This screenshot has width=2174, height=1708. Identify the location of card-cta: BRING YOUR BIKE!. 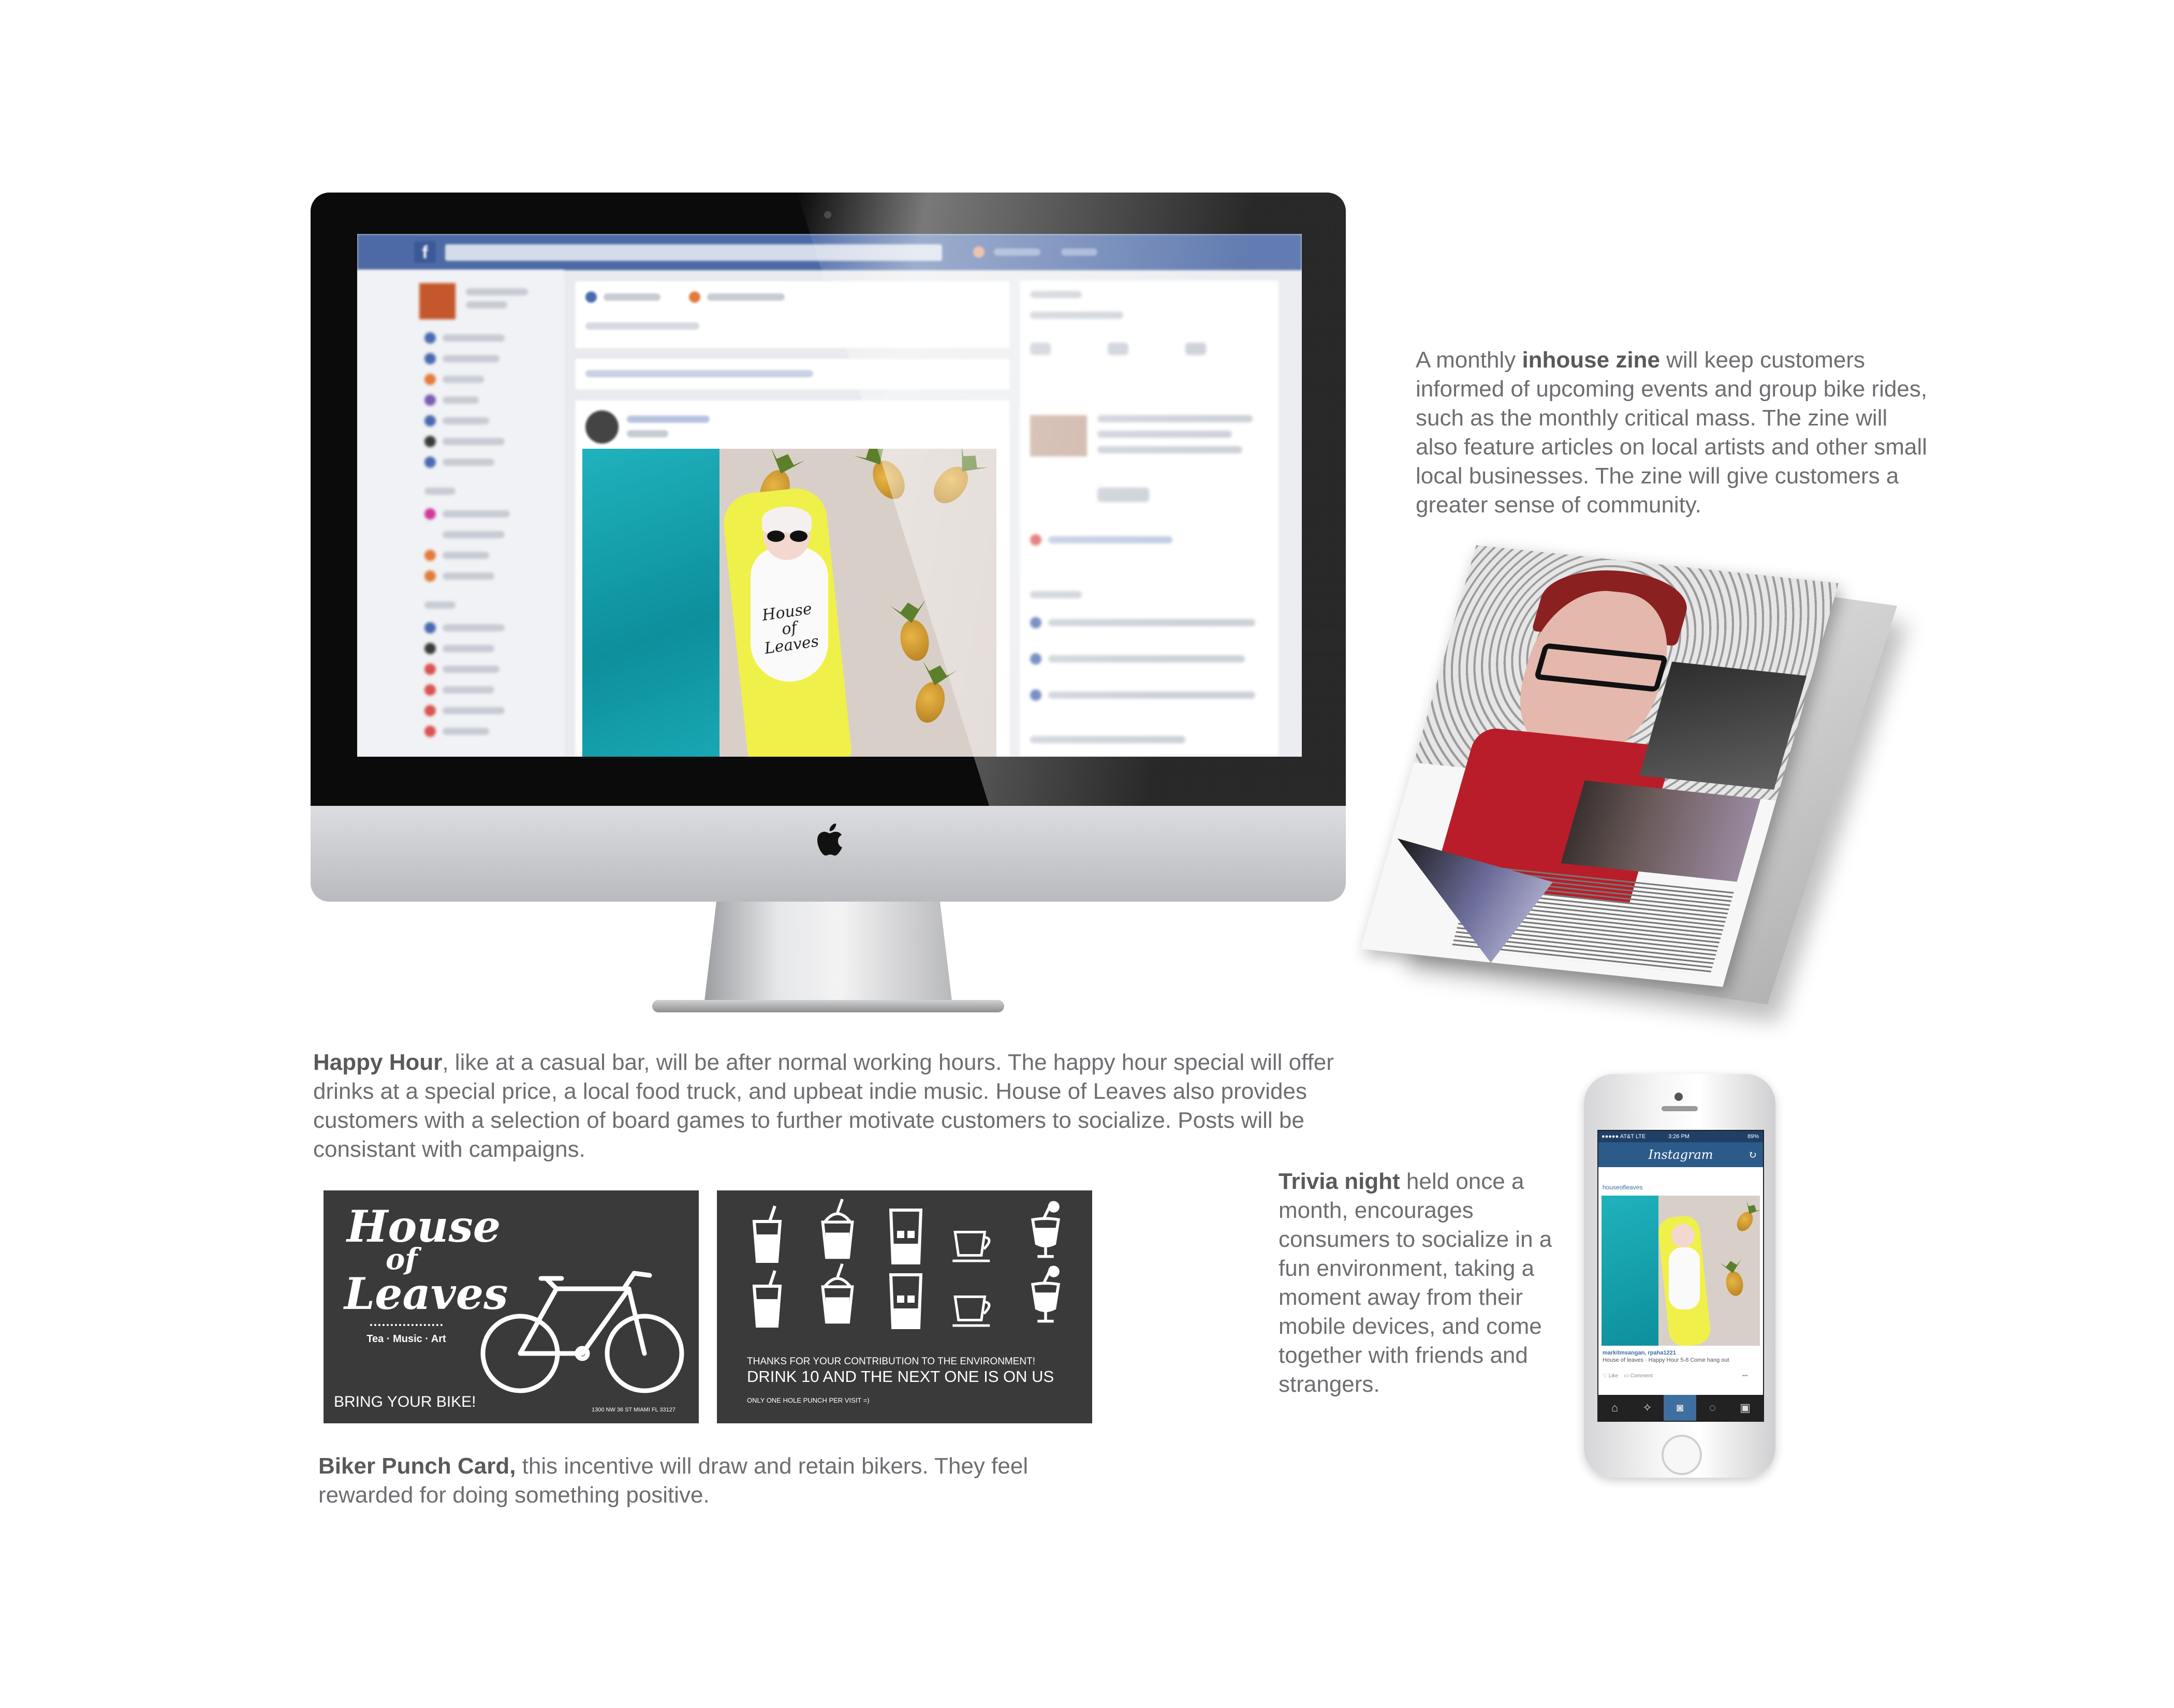
(405, 1401).